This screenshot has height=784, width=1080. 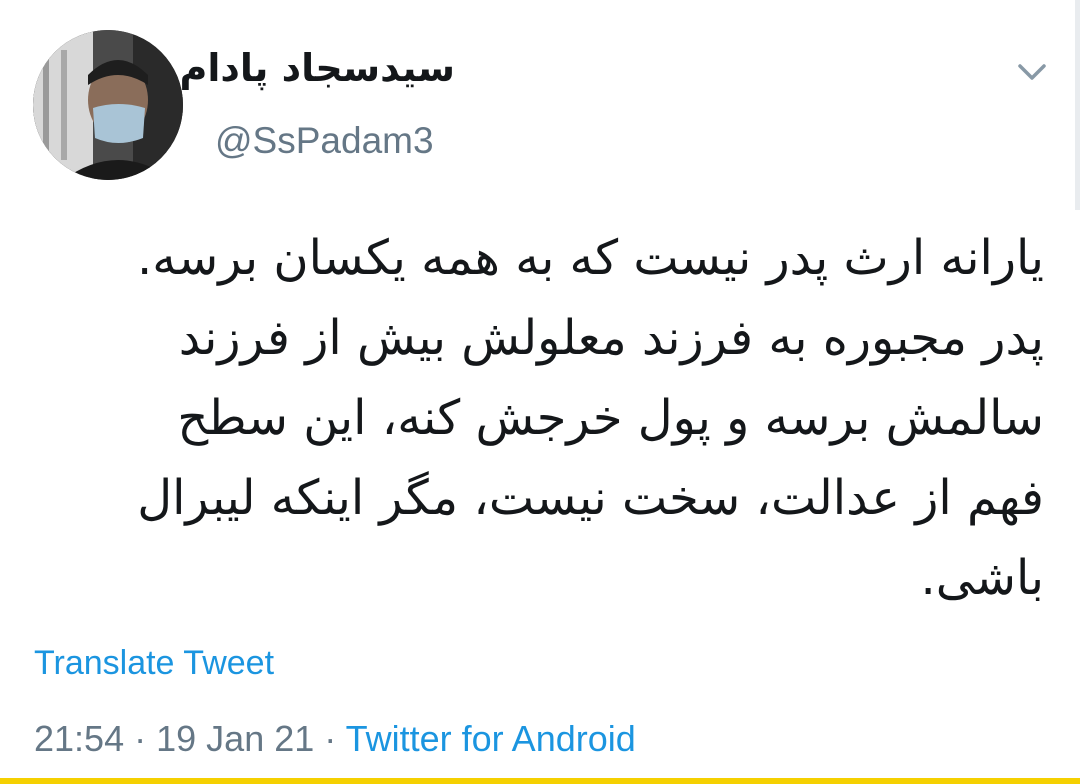 What do you see at coordinates (610, 418) in the screenshot?
I see `tweet-text-line: سالمش برسه و پول خرجش کنه، این سطح` at bounding box center [610, 418].